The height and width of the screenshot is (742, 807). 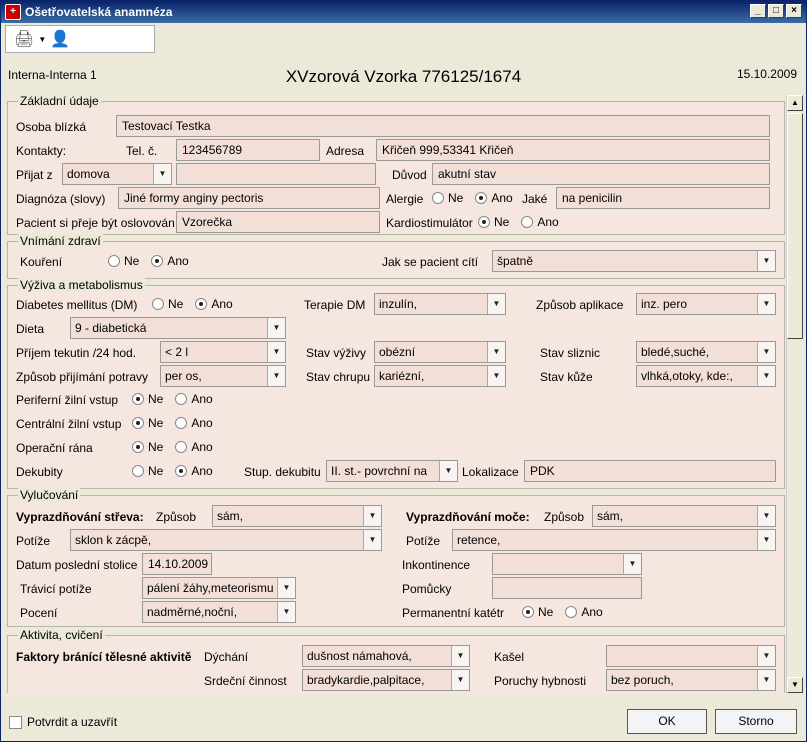 What do you see at coordinates (181, 447) in the screenshot?
I see `operacni-ano-radio` at bounding box center [181, 447].